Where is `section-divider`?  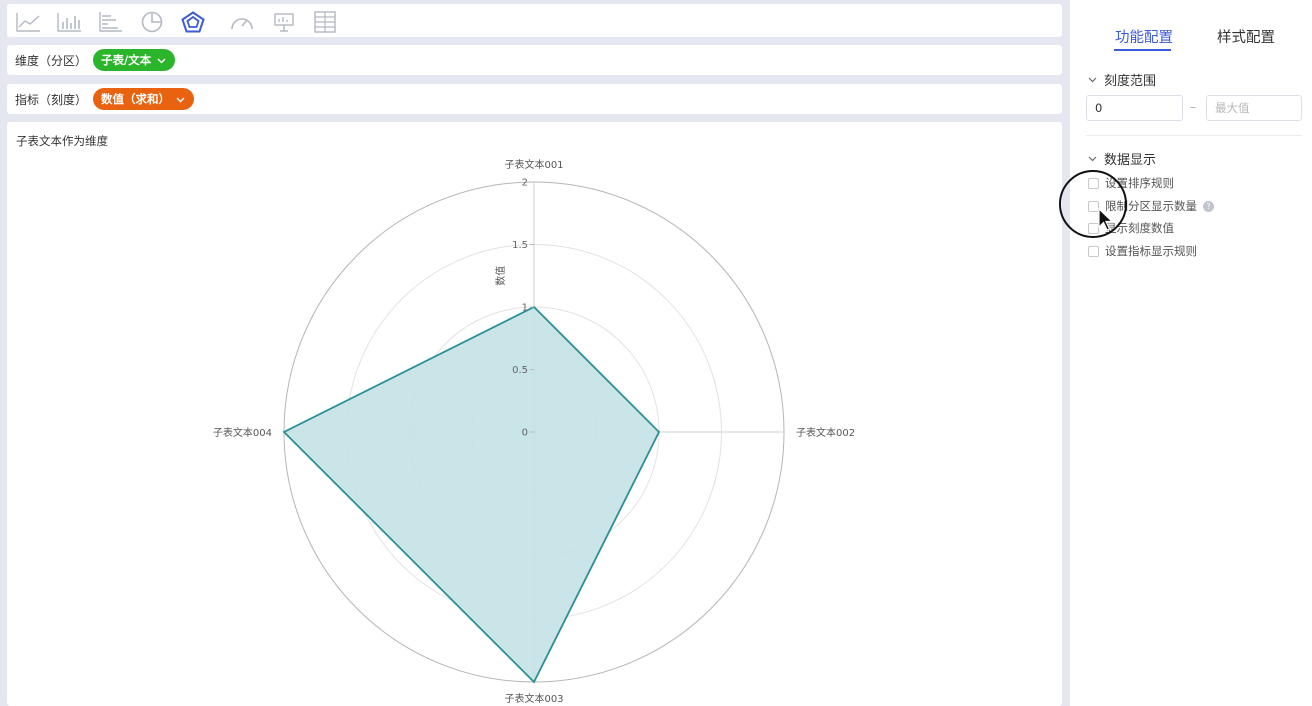
section-divider is located at coordinates (1194, 135).